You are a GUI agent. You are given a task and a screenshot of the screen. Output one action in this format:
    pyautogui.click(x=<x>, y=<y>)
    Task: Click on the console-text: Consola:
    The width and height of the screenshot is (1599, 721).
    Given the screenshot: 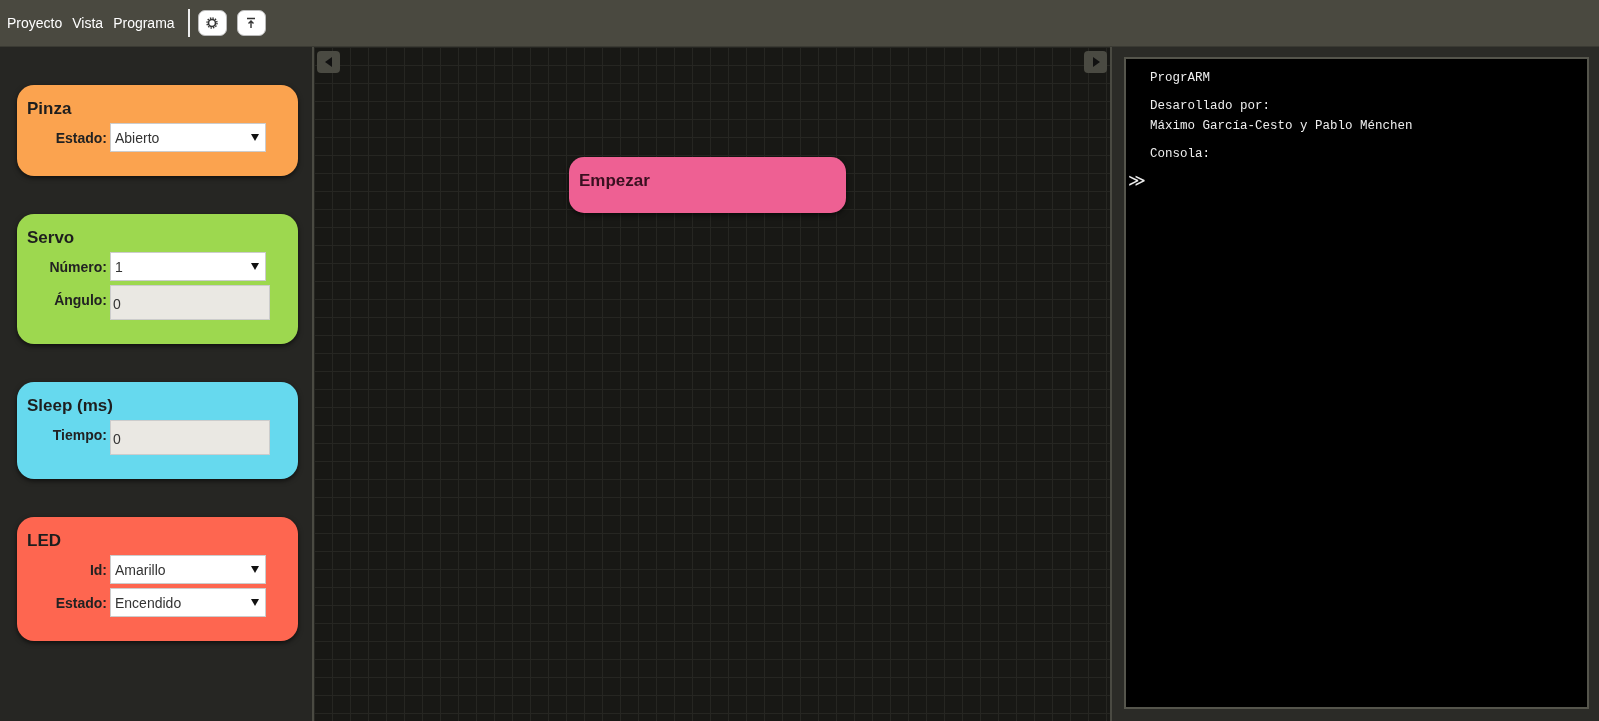 What is the action you would take?
    pyautogui.click(x=1180, y=154)
    